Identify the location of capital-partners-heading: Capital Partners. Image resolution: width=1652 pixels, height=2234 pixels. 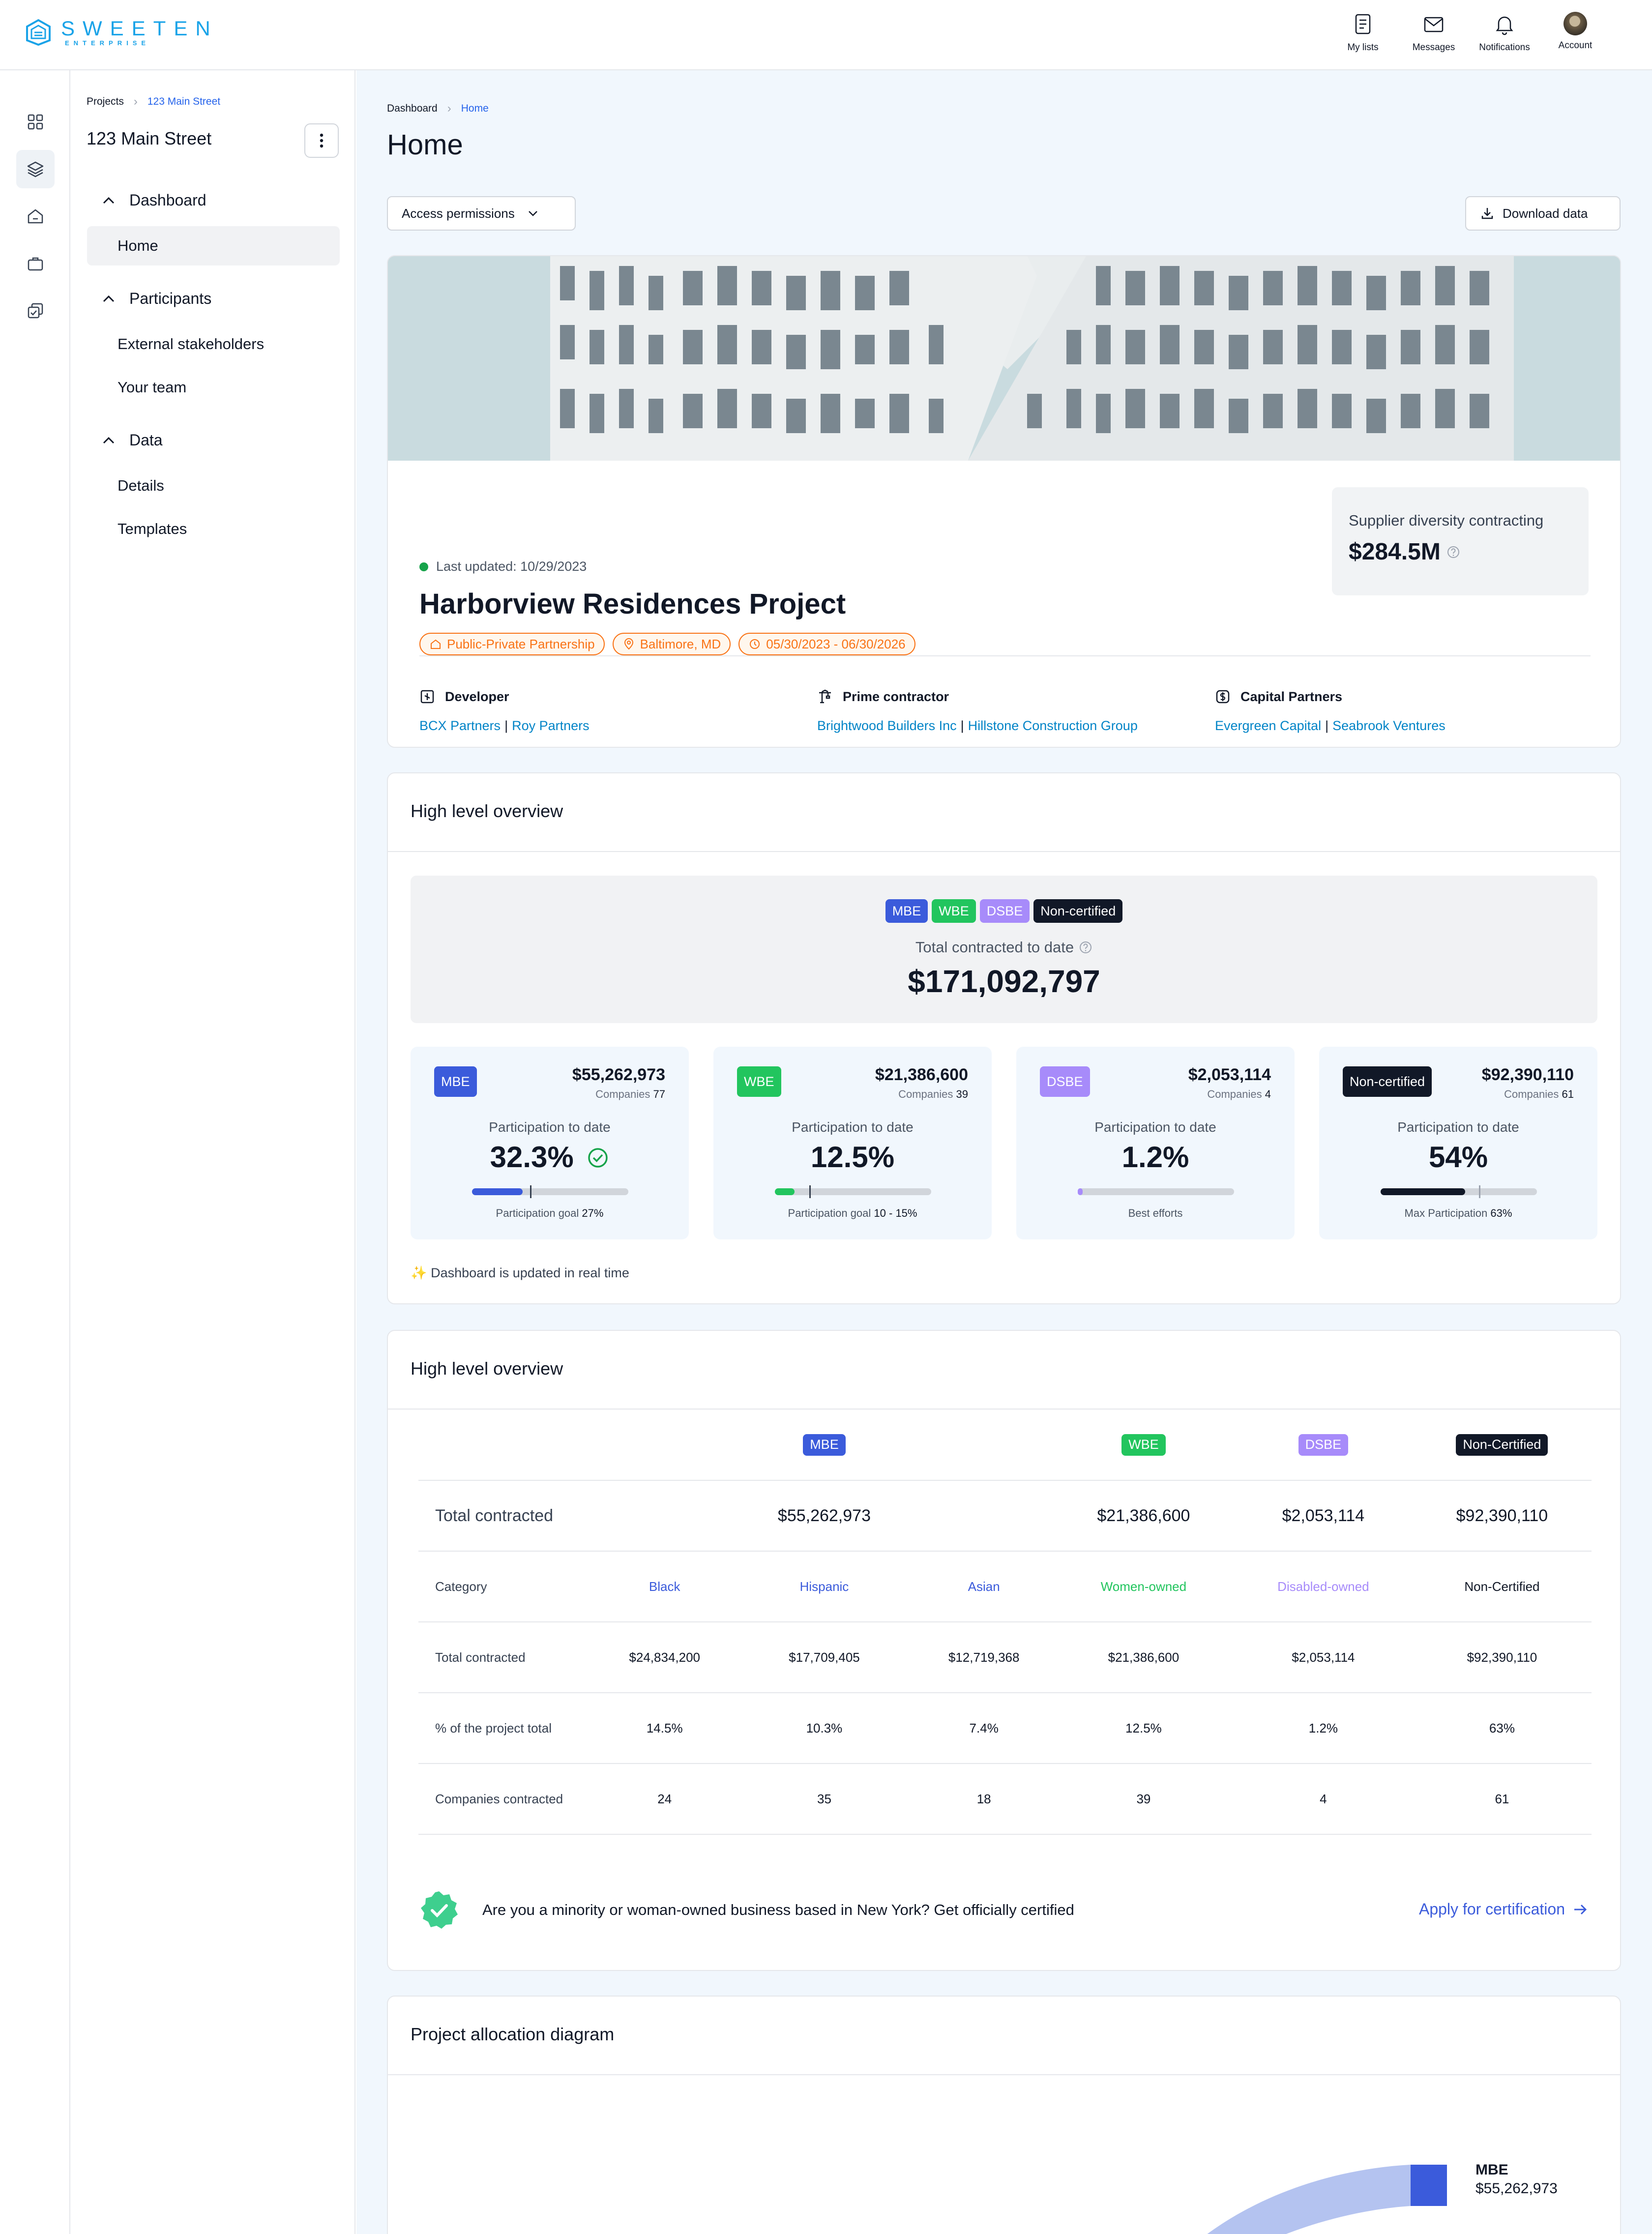
(1411, 697).